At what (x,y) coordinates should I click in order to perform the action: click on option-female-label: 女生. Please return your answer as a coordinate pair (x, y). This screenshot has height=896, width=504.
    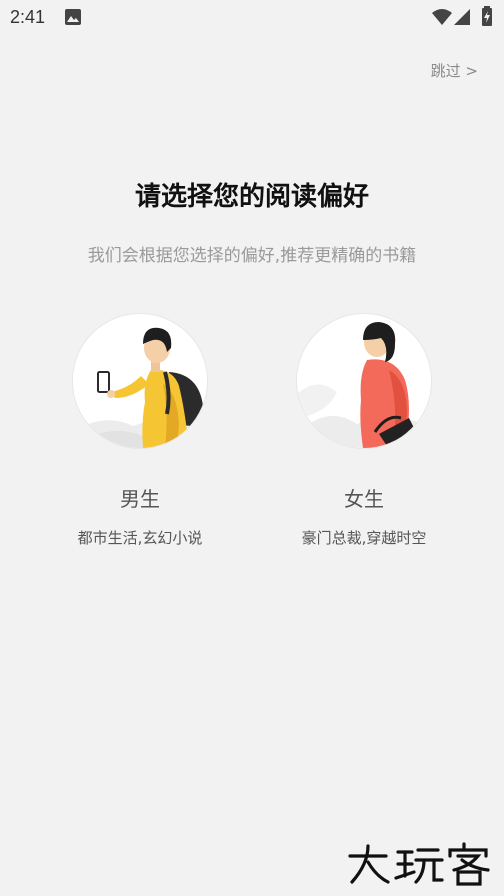
    Looking at the image, I should click on (364, 499).